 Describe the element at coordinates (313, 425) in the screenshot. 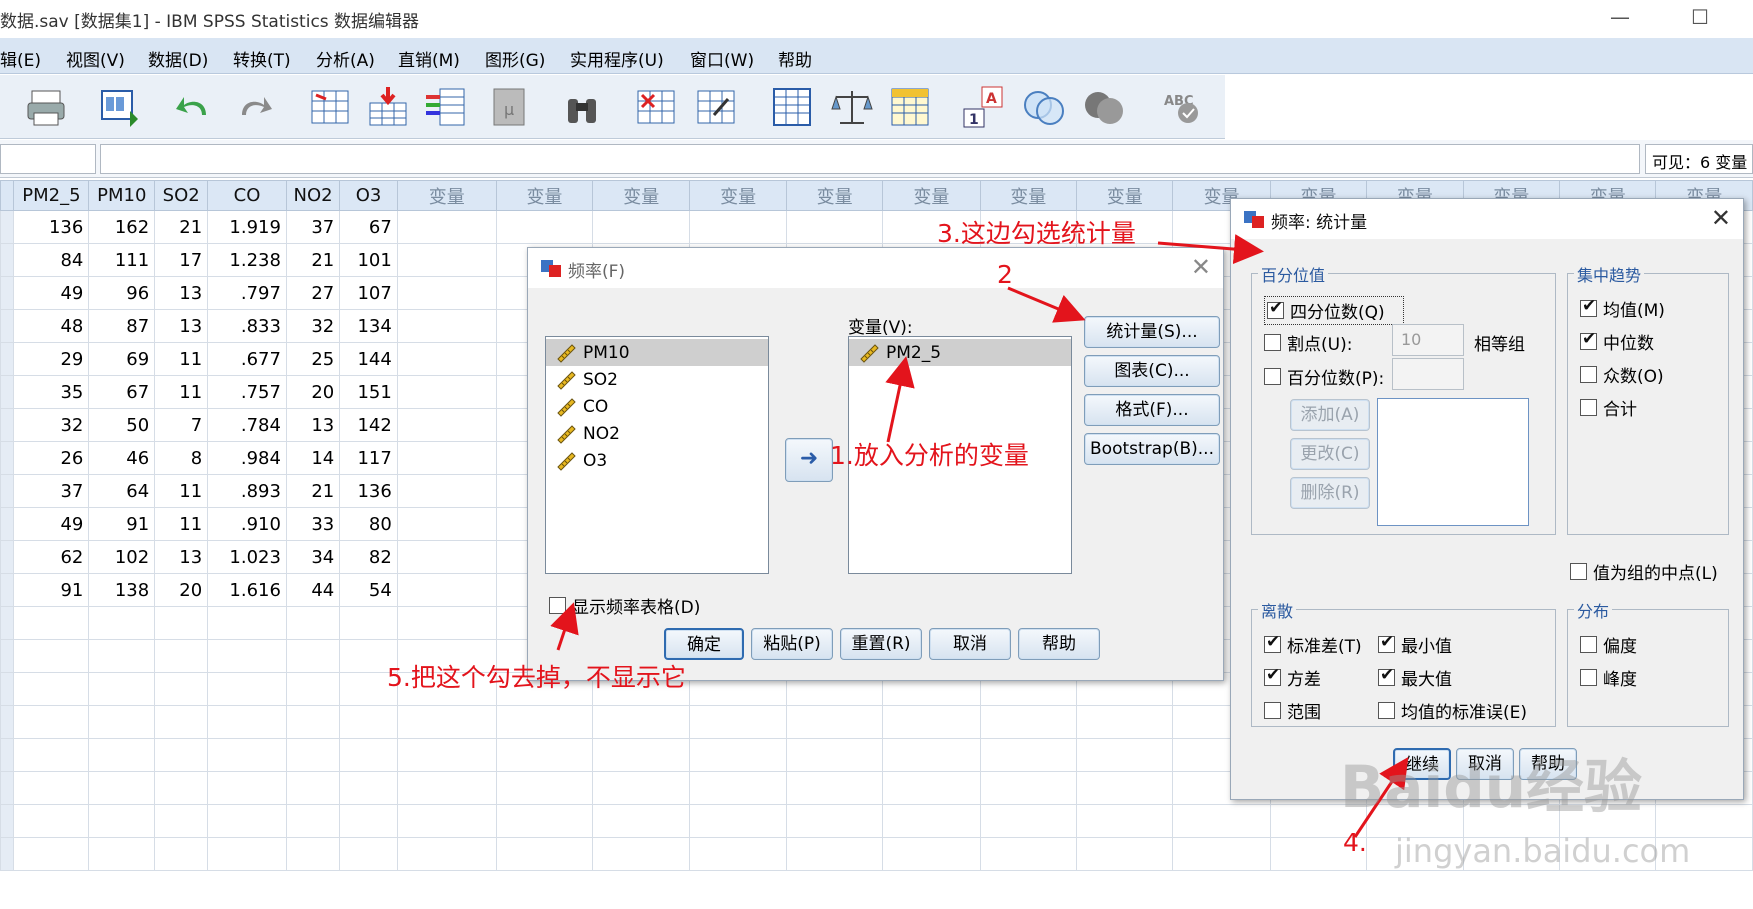

I see `table-cell: 13` at that location.